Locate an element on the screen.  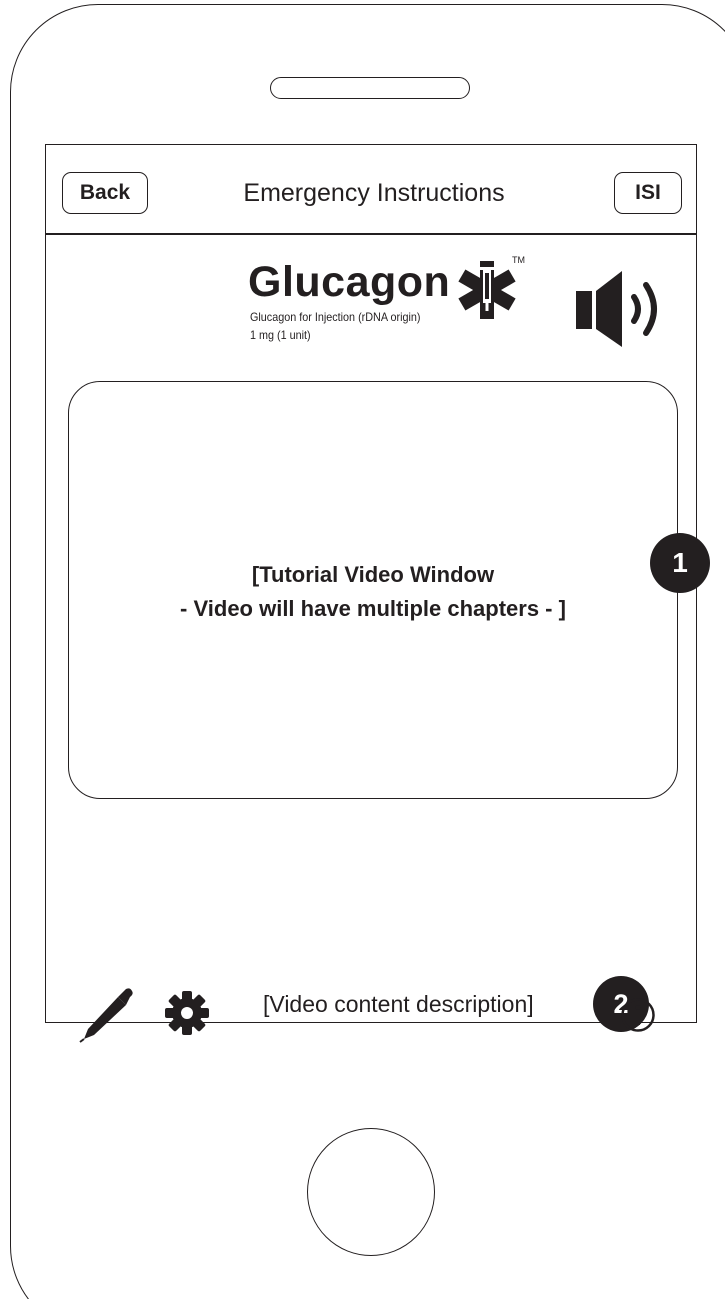
isi-button: ISI is located at coordinates (648, 193).